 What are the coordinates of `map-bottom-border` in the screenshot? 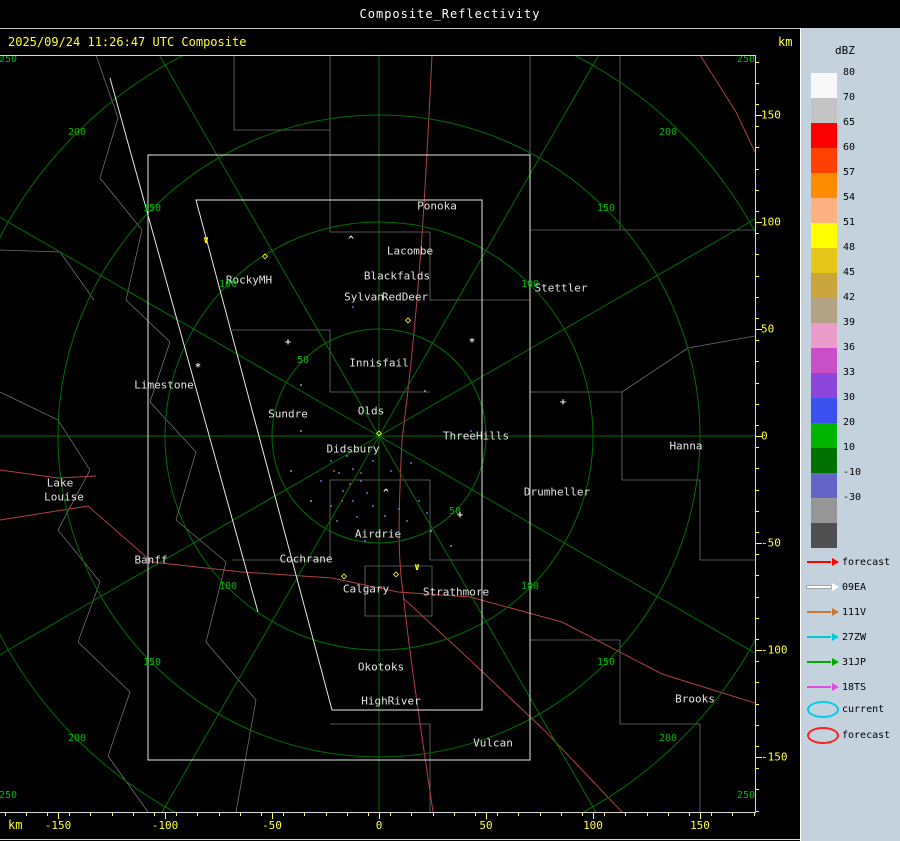 It's located at (378, 812).